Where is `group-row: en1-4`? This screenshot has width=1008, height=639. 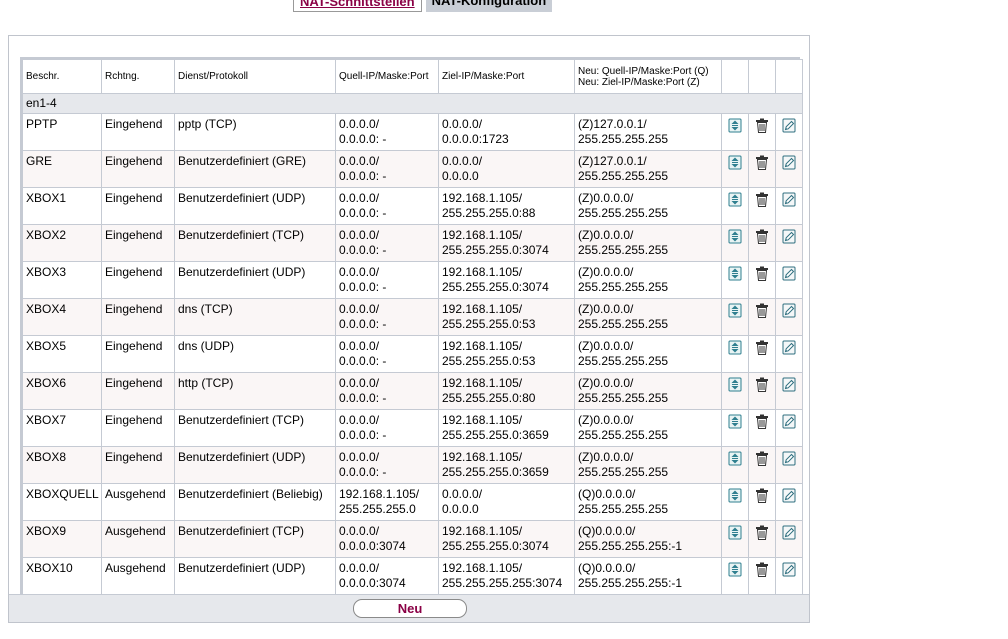 group-row: en1-4 is located at coordinates (412, 103).